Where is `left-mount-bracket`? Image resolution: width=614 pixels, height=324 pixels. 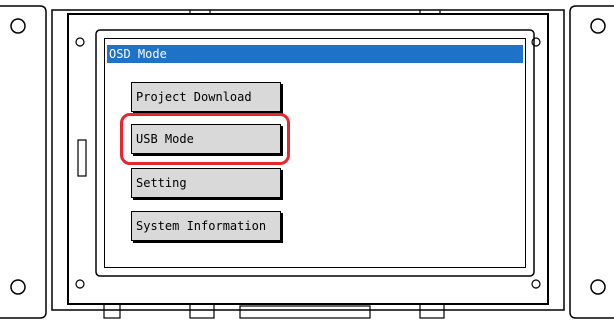 left-mount-bracket is located at coordinates (23, 162).